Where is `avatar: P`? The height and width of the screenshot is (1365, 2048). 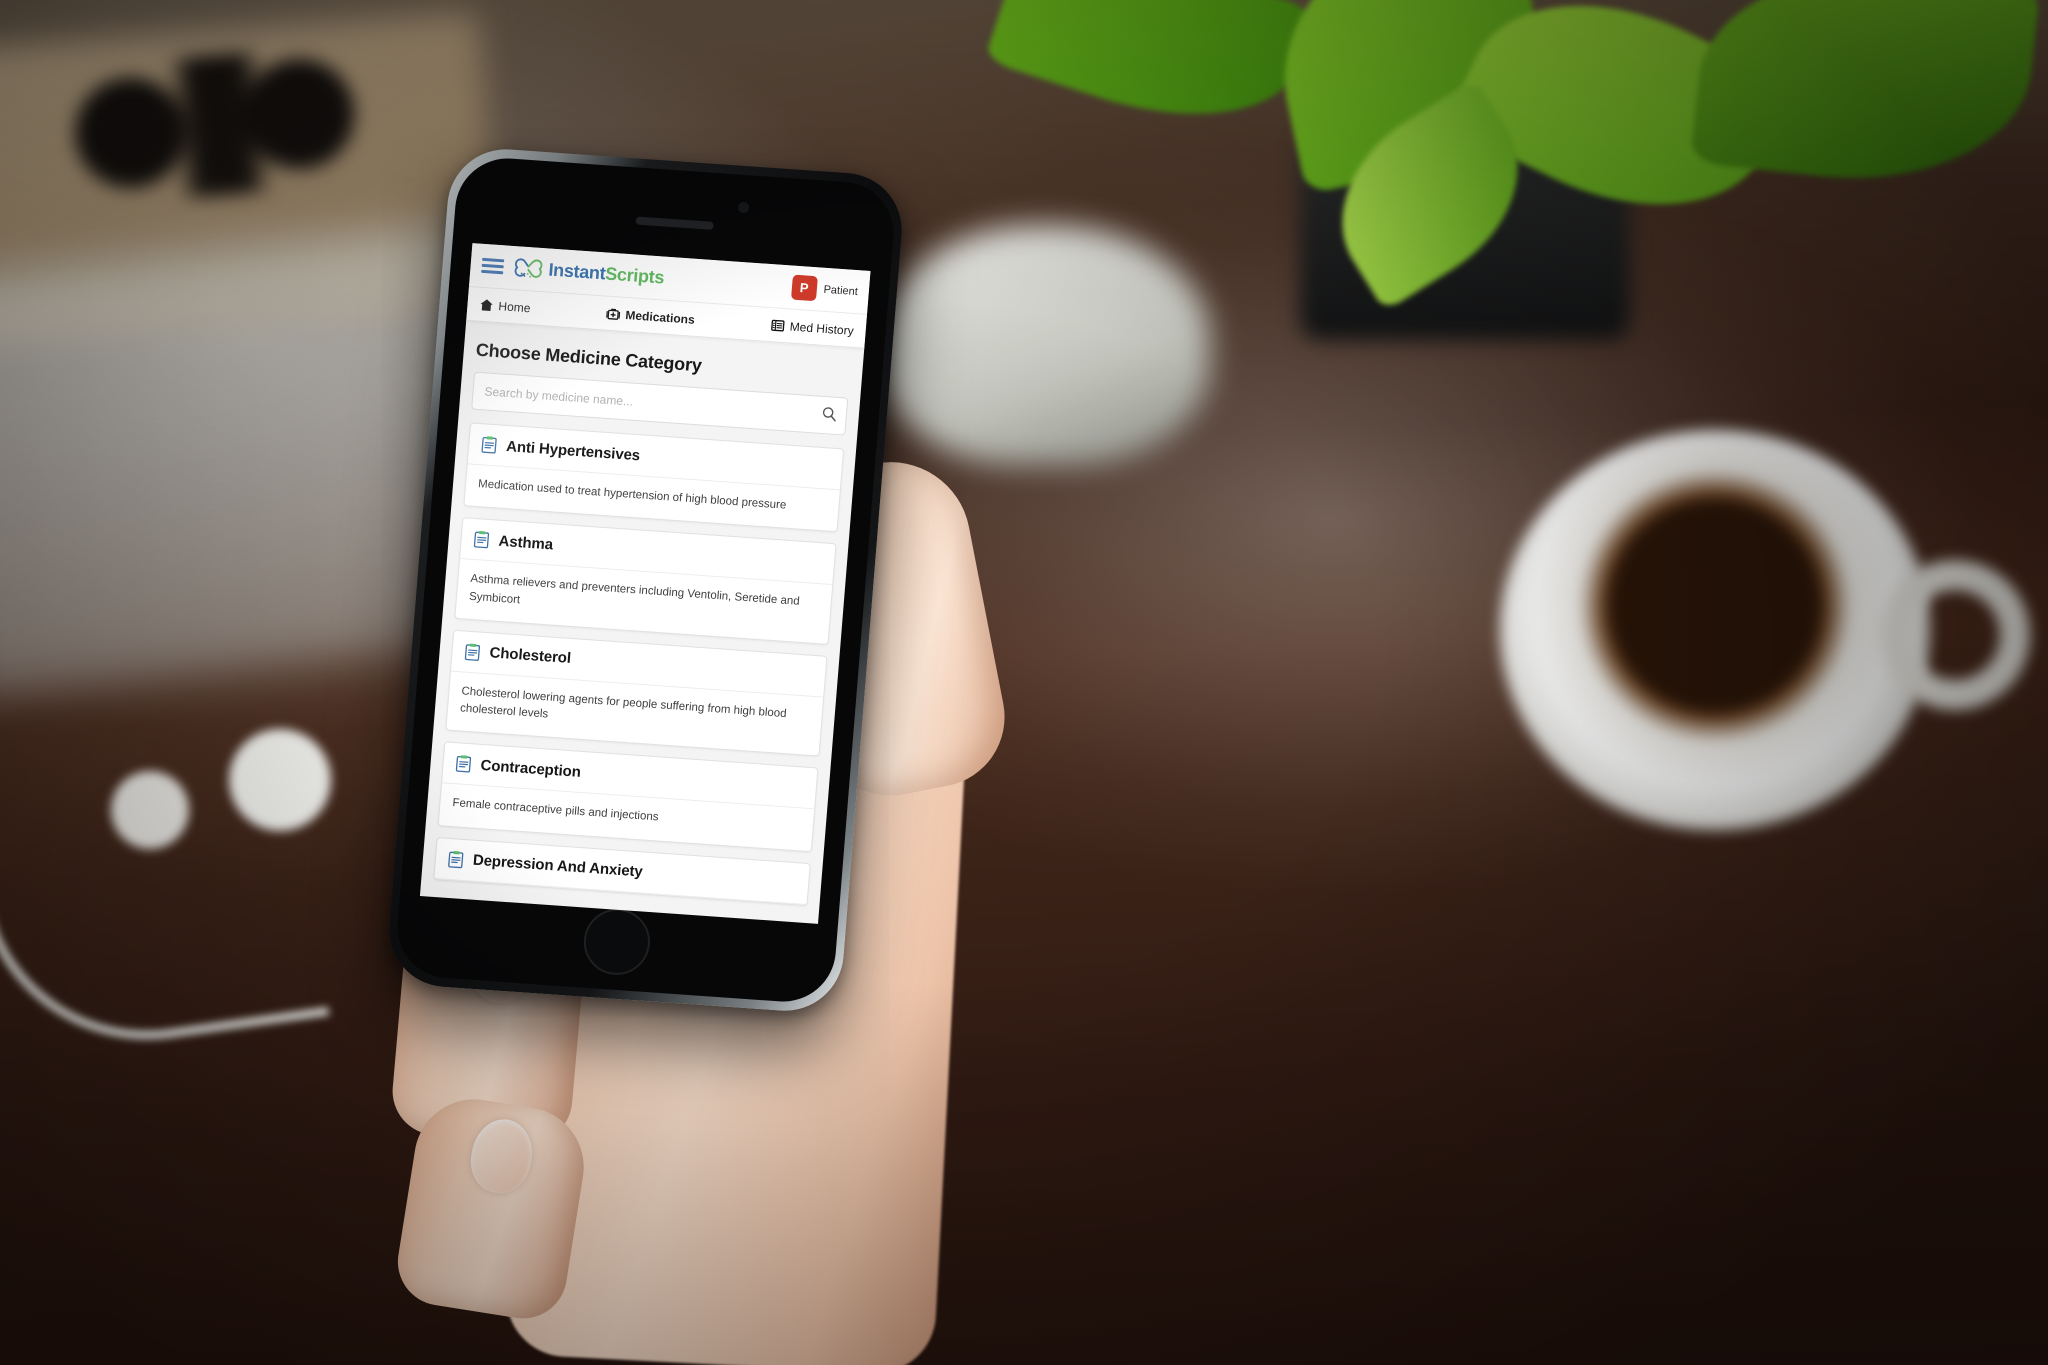 avatar: P is located at coordinates (804, 288).